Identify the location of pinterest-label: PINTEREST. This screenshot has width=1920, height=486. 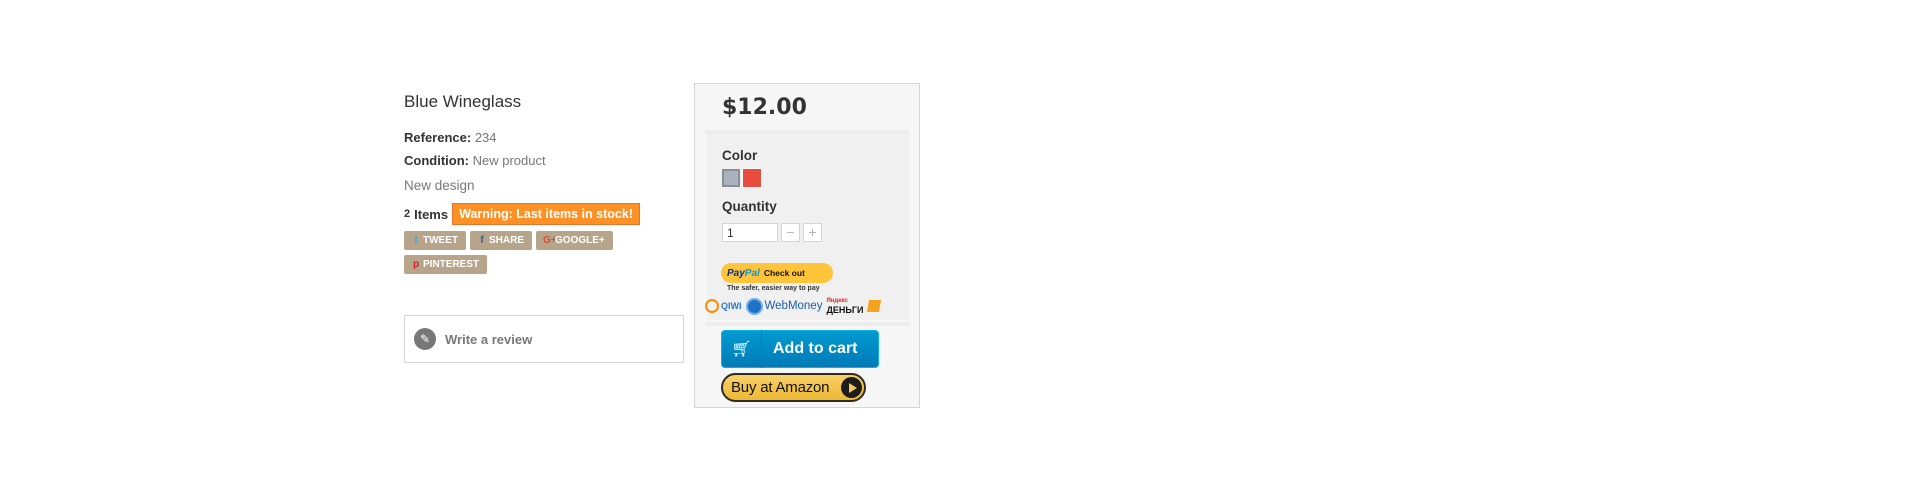
(451, 264).